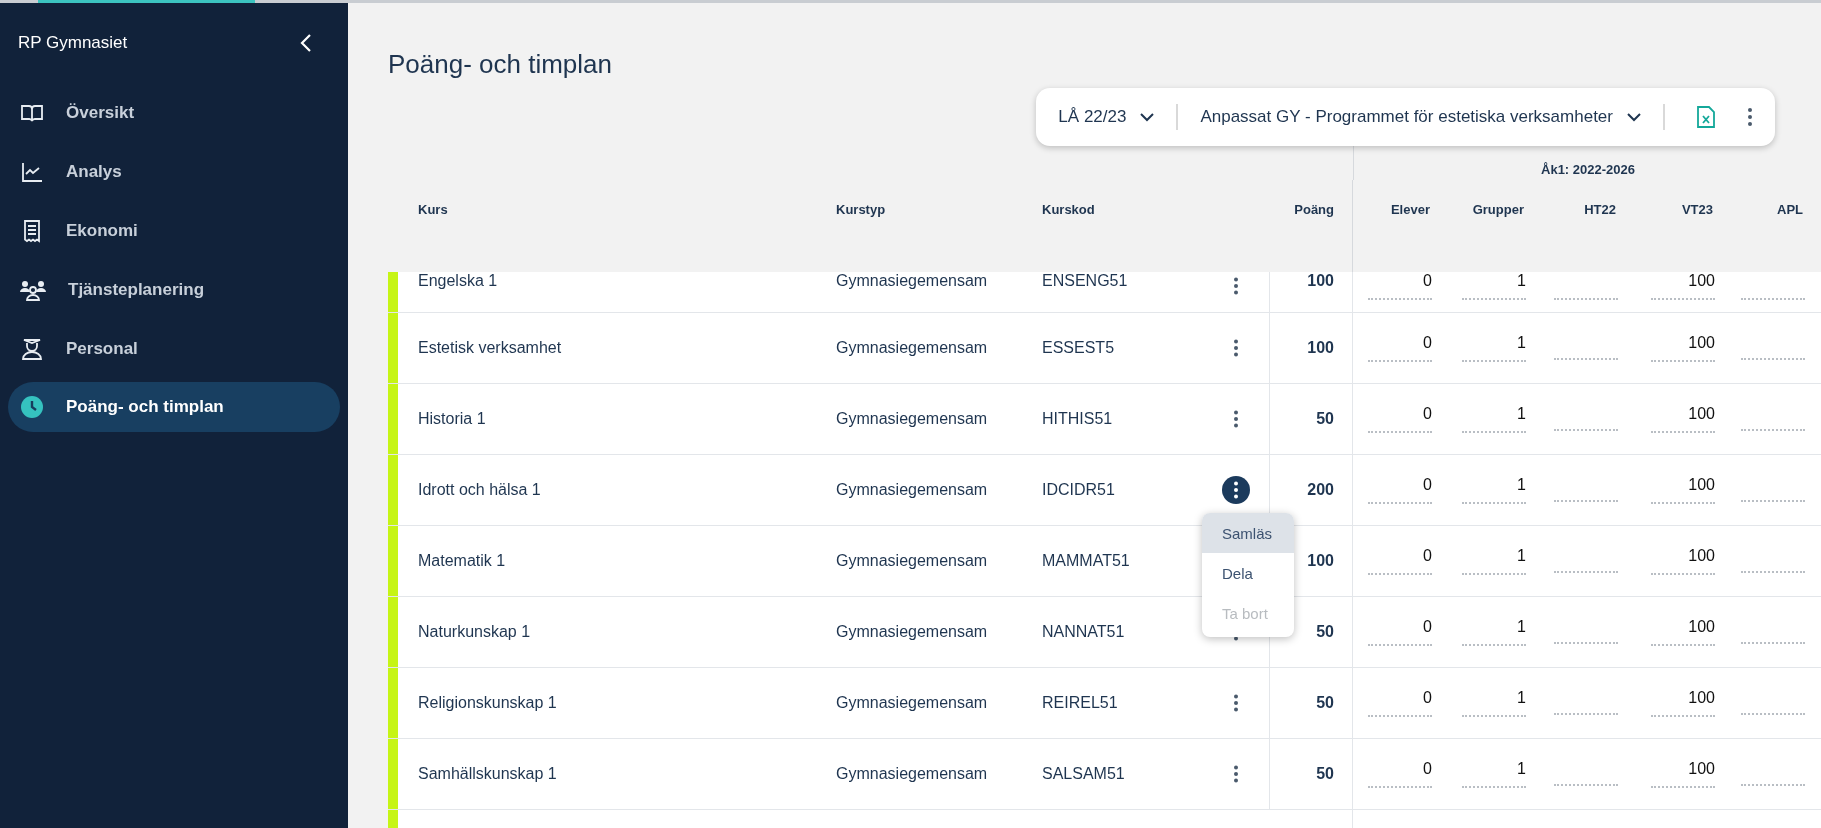  I want to click on points-value: 200, so click(1320, 490).